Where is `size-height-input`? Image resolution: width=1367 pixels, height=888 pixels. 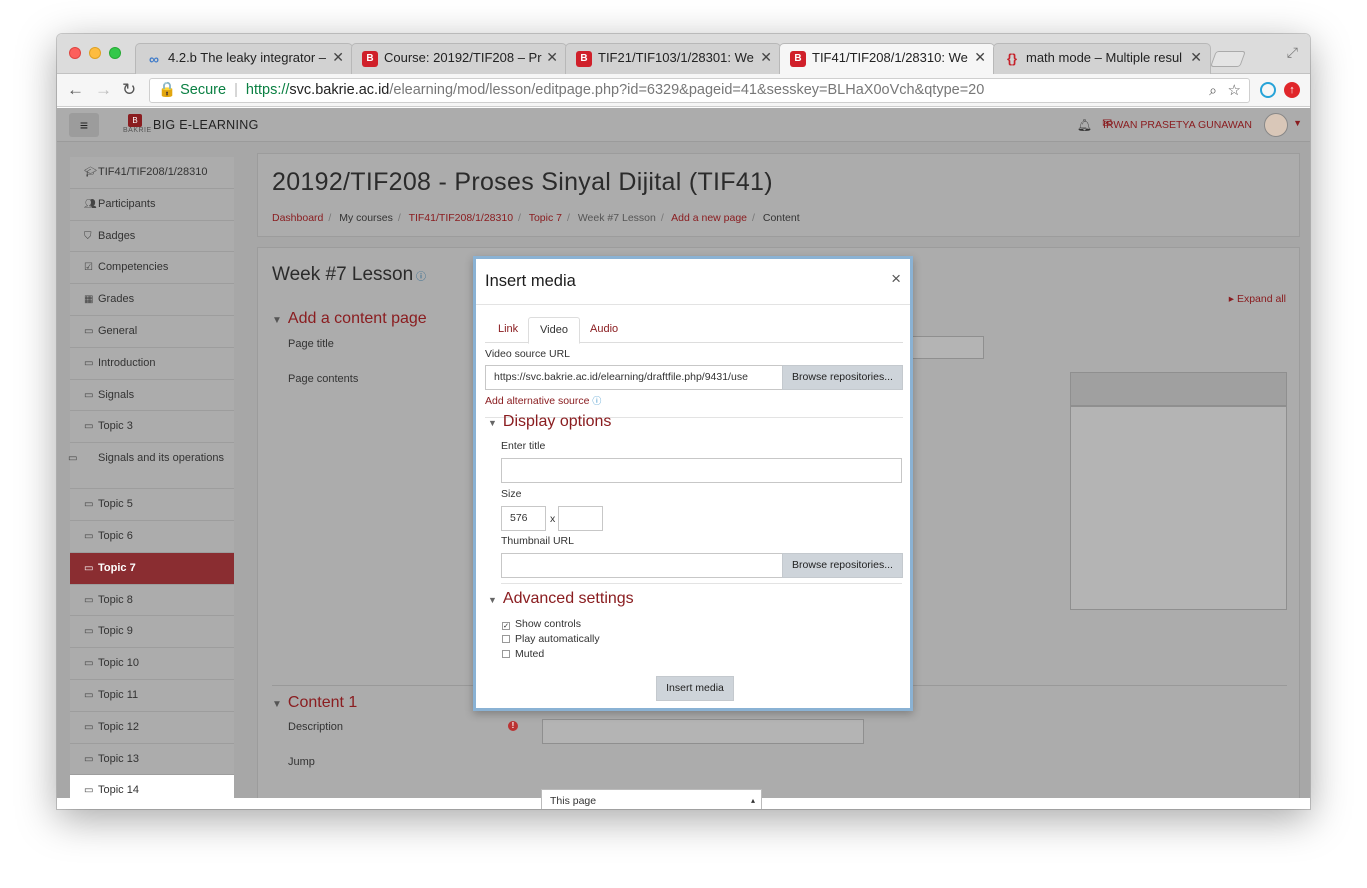 size-height-input is located at coordinates (580, 518).